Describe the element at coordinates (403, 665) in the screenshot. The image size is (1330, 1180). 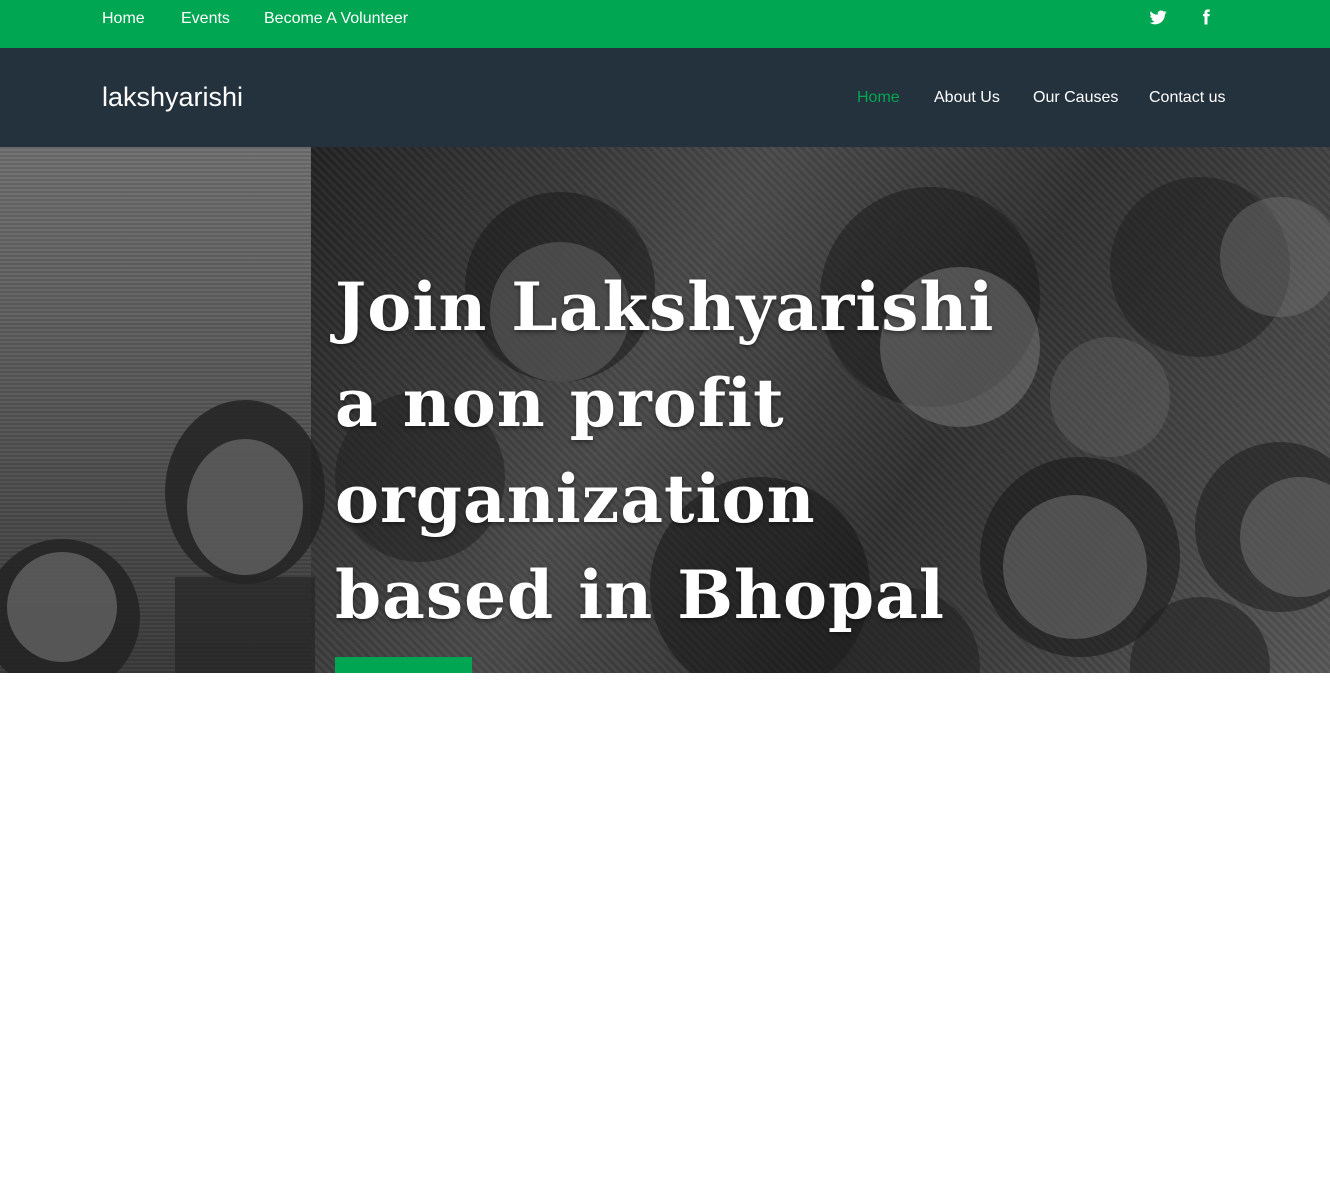
I see `hero-cta-button` at that location.